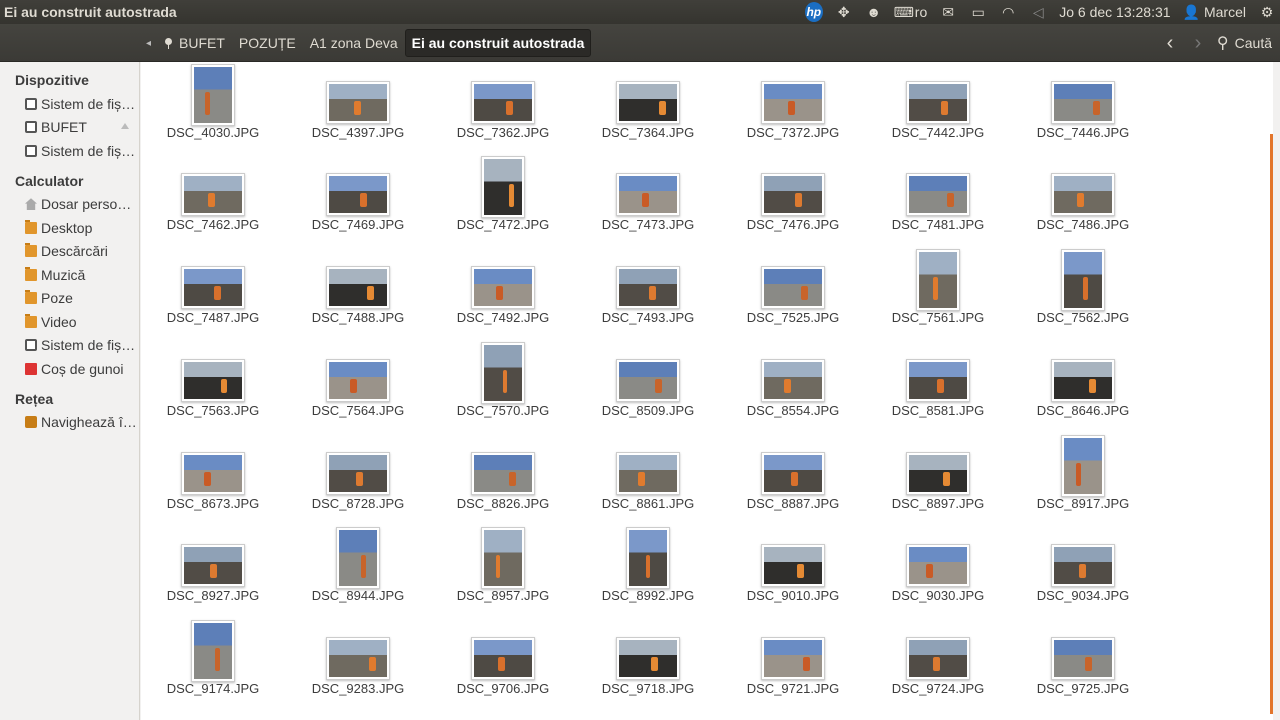  Describe the element at coordinates (793, 104) in the screenshot. I see `file-item: DSC_7372.JPG` at that location.